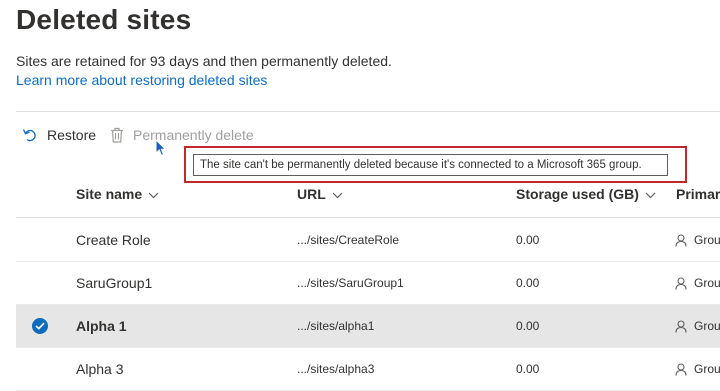 The width and height of the screenshot is (720, 391). Describe the element at coordinates (368, 217) in the screenshot. I see `header-divider` at that location.